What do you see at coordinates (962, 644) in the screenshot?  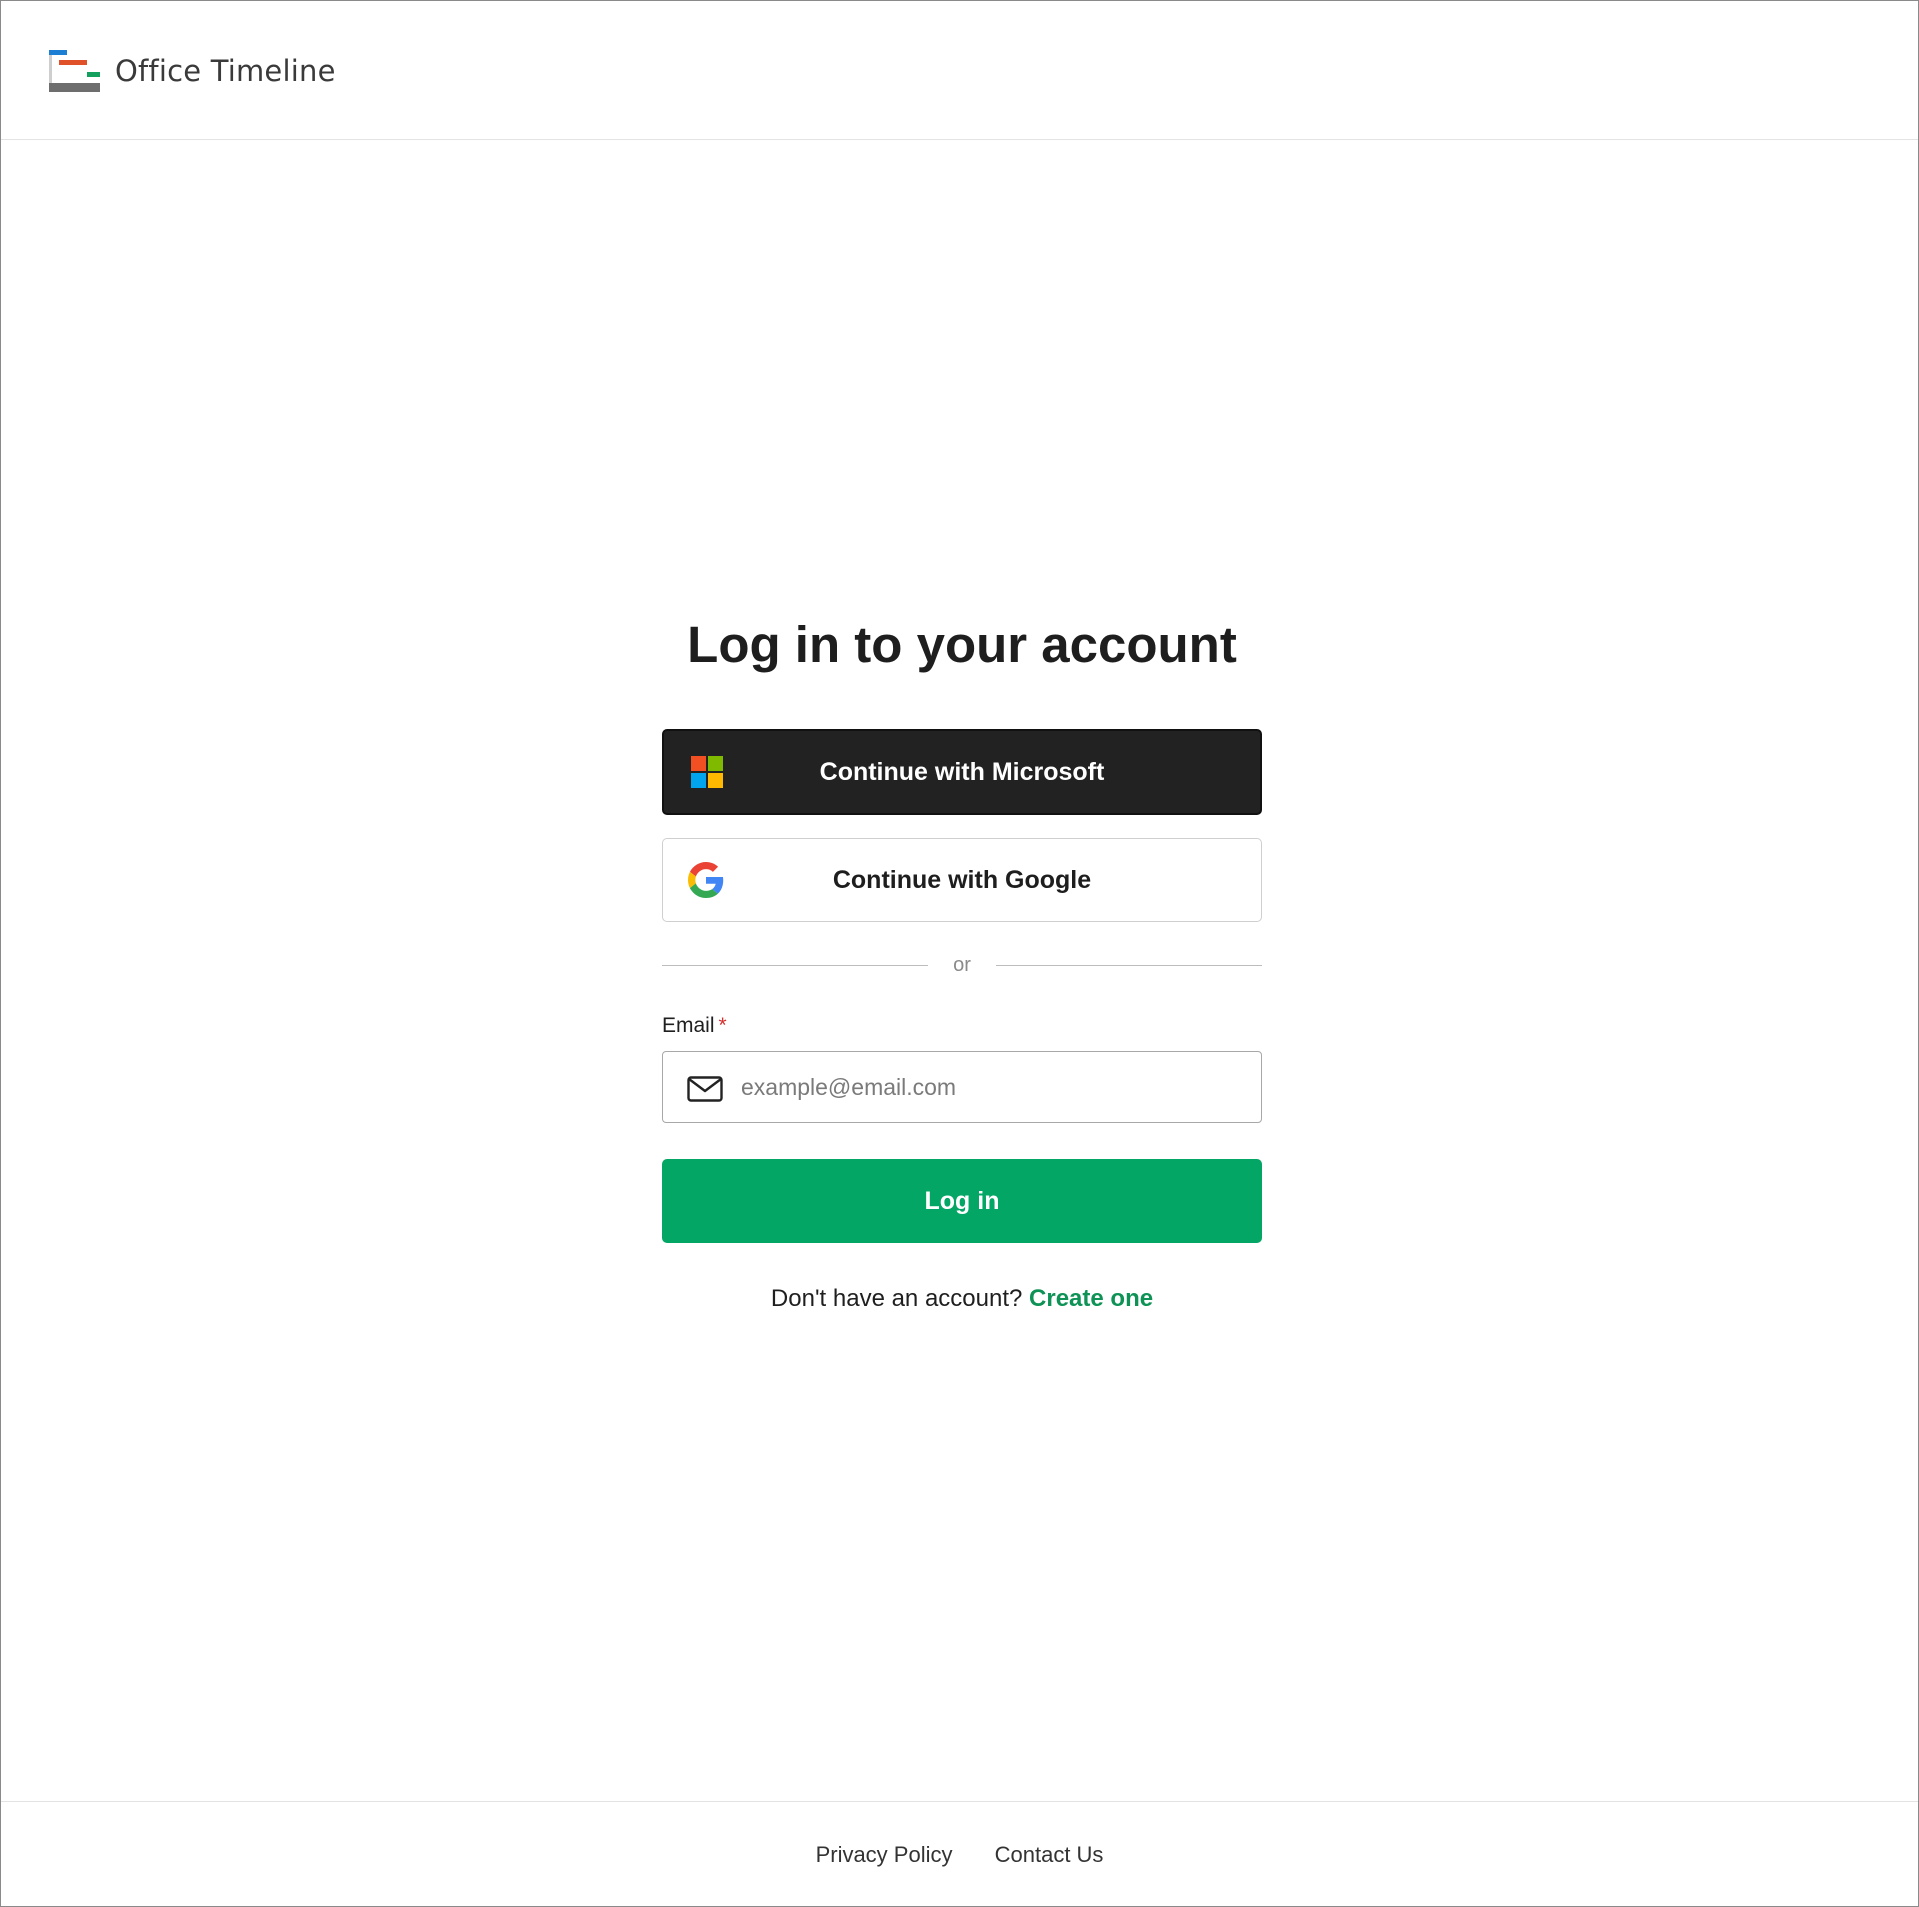 I see `page-title: Log in to your account` at bounding box center [962, 644].